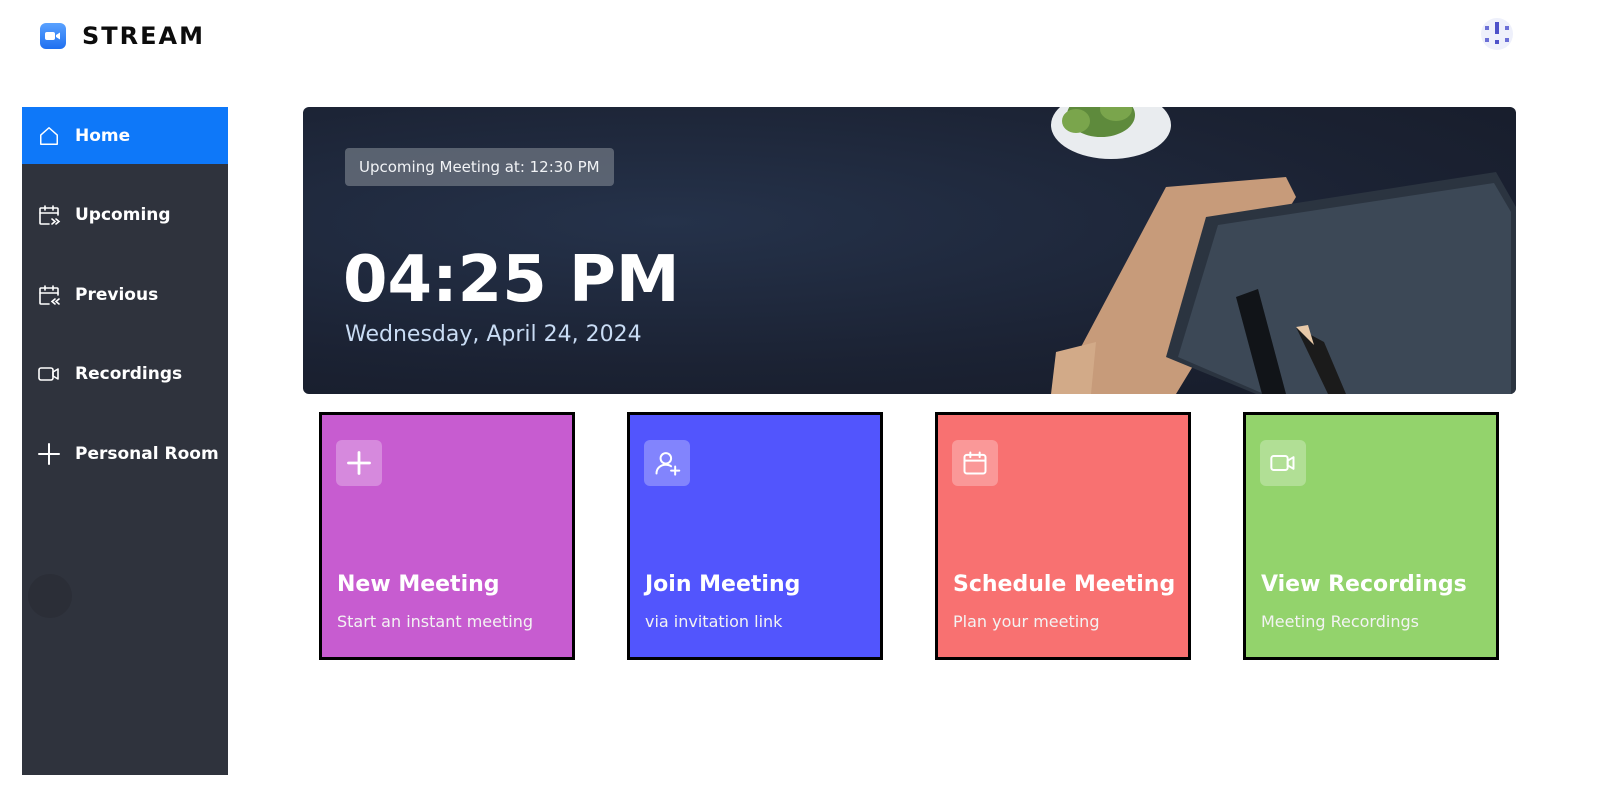 Image resolution: width=1599 pixels, height=809 pixels. I want to click on sidebar-item-label: Personal Room, so click(147, 453).